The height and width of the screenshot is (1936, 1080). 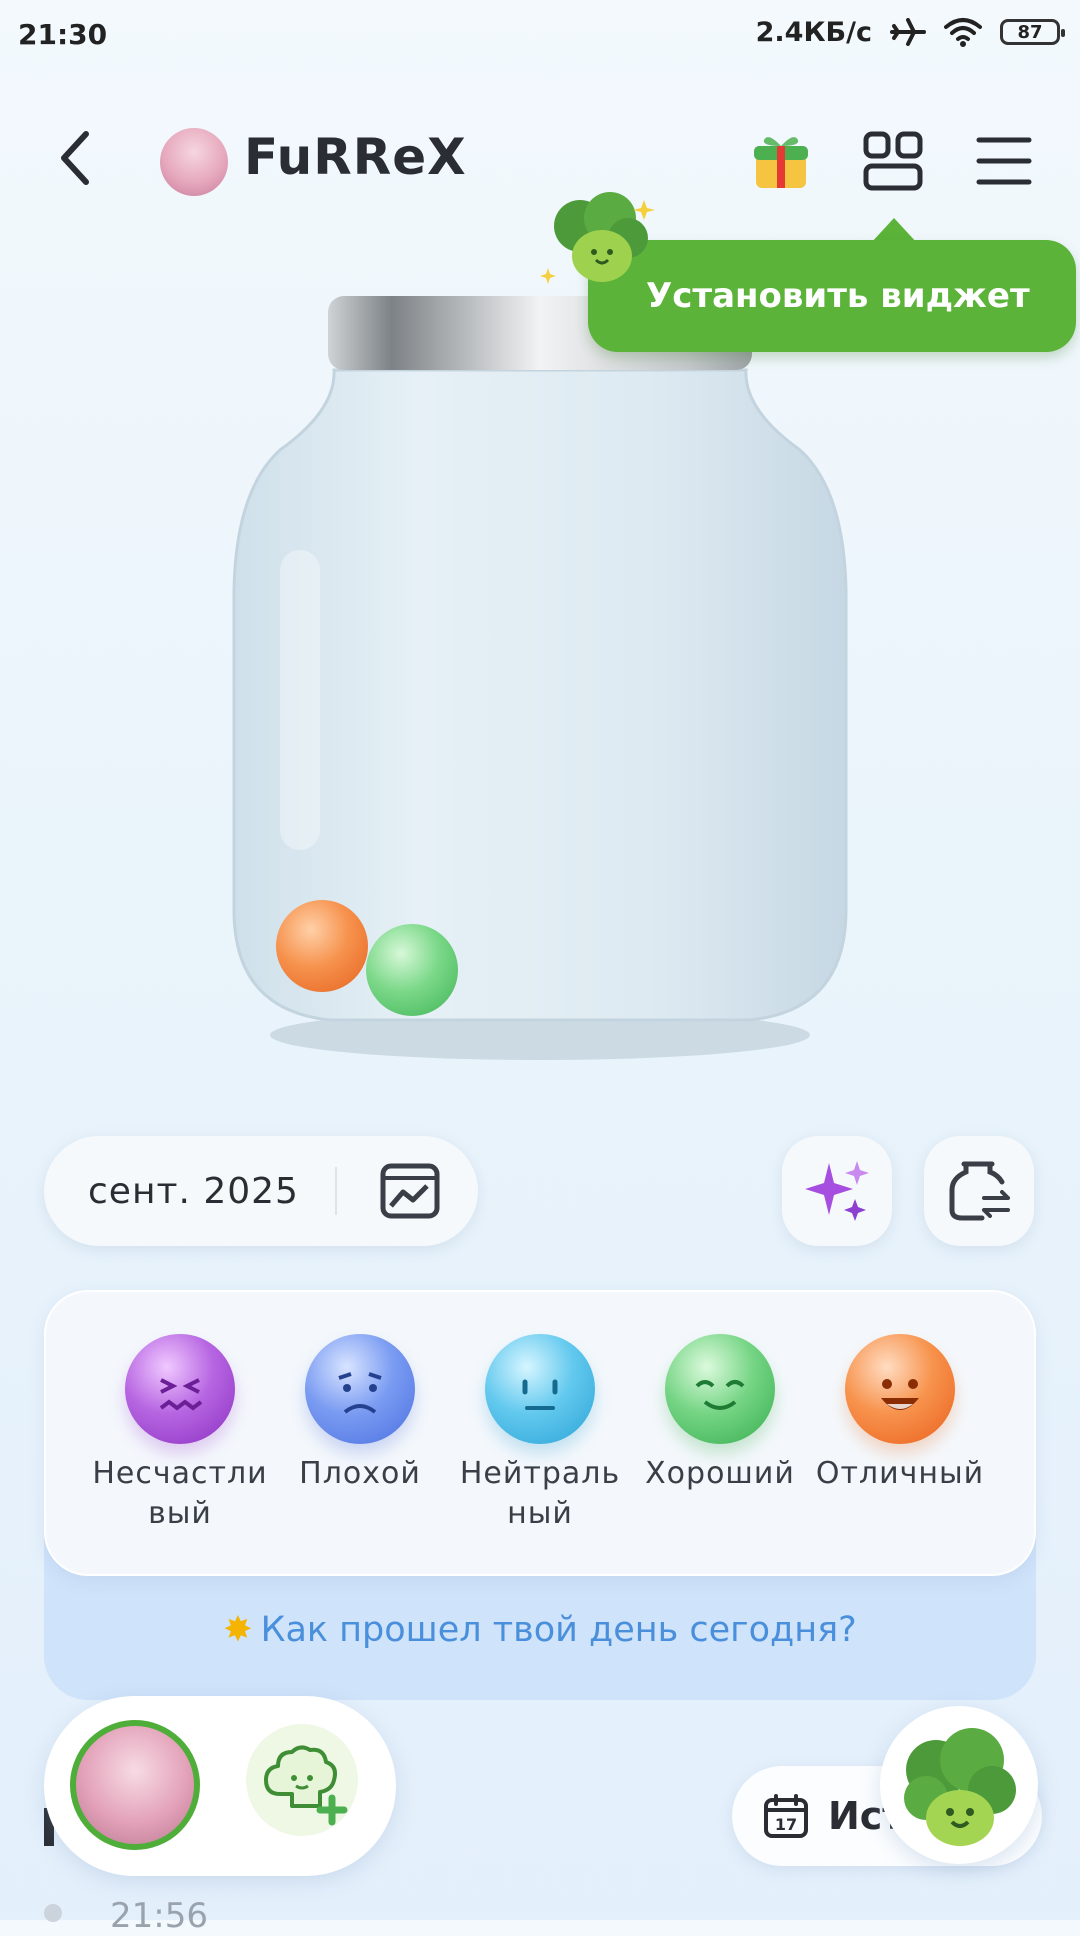 I want to click on month-selector: сент. 2025, so click(x=261, y=1191).